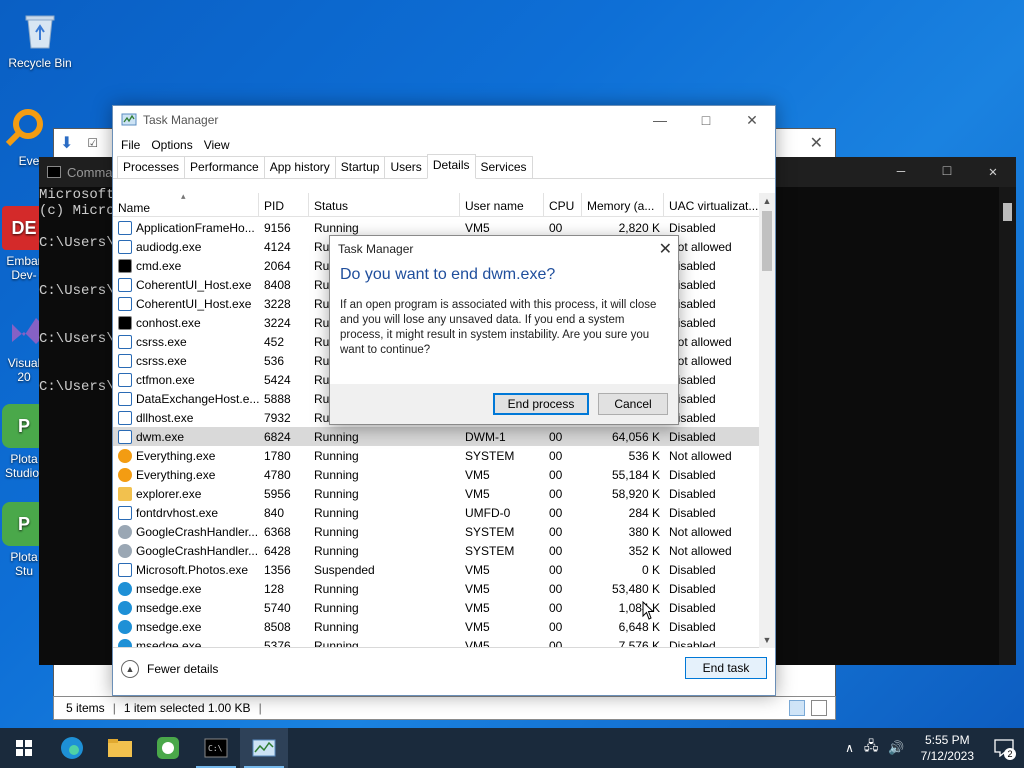  Describe the element at coordinates (299, 167) in the screenshot. I see `tab-app-history: App history` at that location.